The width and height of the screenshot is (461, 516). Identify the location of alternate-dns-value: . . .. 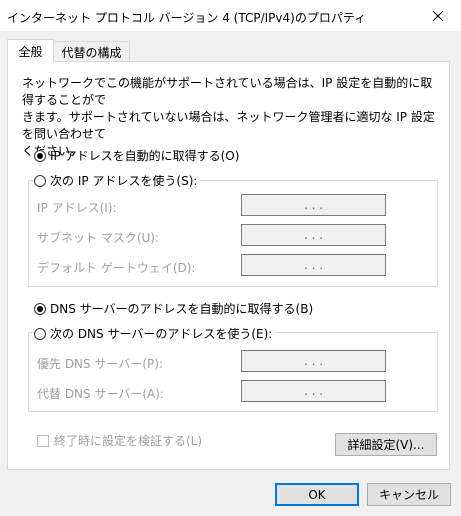
(313, 391).